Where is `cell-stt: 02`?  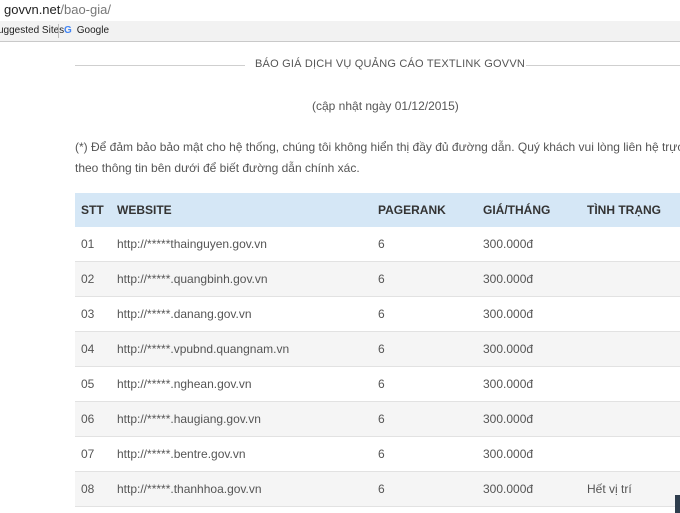
cell-stt: 02 is located at coordinates (88, 279).